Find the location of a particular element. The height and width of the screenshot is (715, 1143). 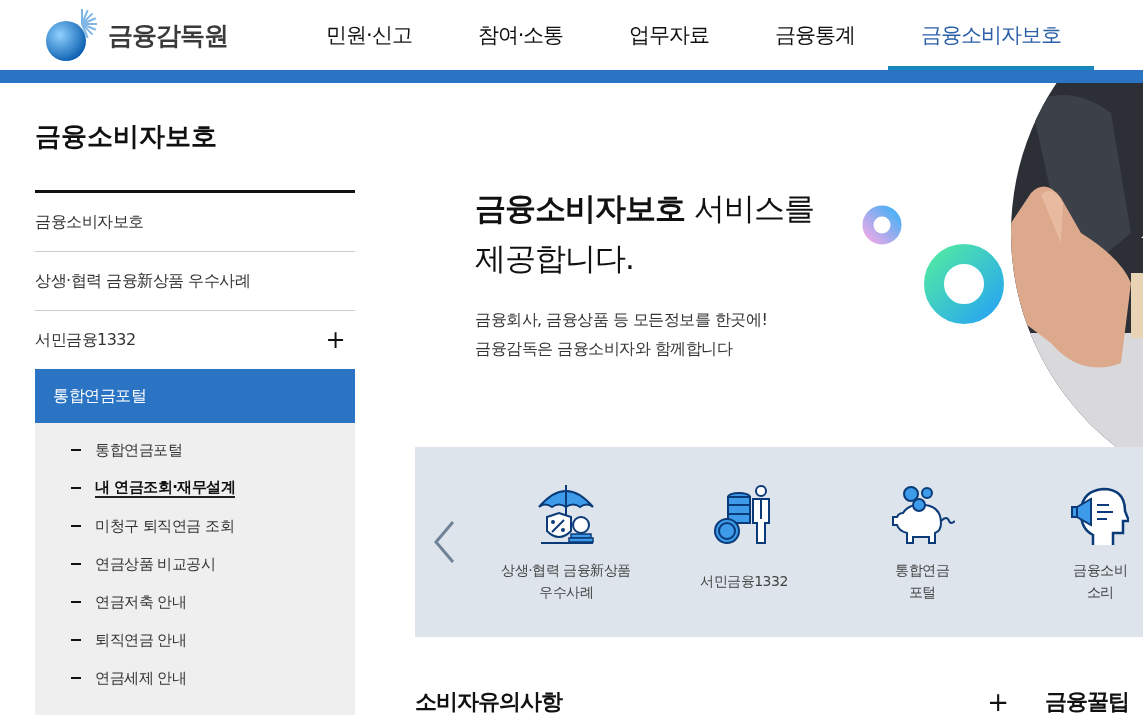

nav-tab: 금융통계 is located at coordinates (815, 35).